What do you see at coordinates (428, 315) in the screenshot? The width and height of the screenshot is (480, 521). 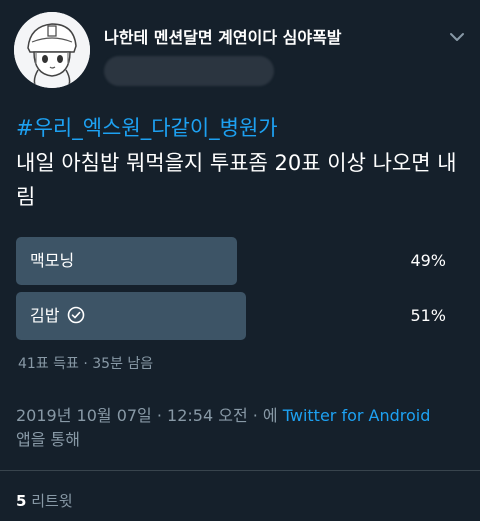 I see `poll-option-percent: 51%` at bounding box center [428, 315].